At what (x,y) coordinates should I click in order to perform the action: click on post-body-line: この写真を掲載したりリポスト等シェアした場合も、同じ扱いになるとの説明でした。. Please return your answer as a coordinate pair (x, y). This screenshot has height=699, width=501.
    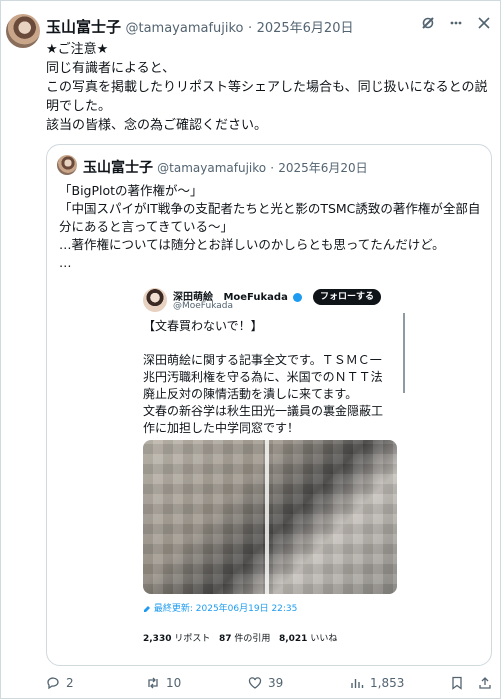
    Looking at the image, I should click on (267, 97).